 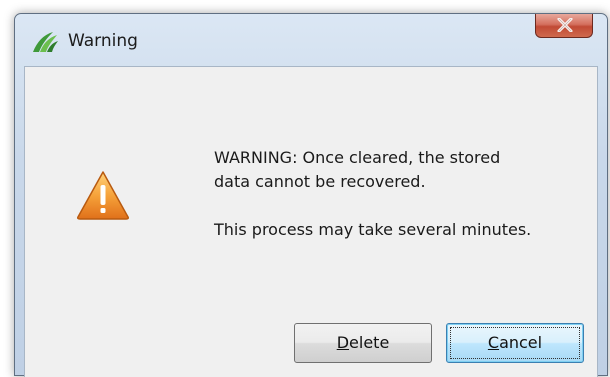 What do you see at coordinates (493, 342) in the screenshot?
I see `cancel-accel-letter: C` at bounding box center [493, 342].